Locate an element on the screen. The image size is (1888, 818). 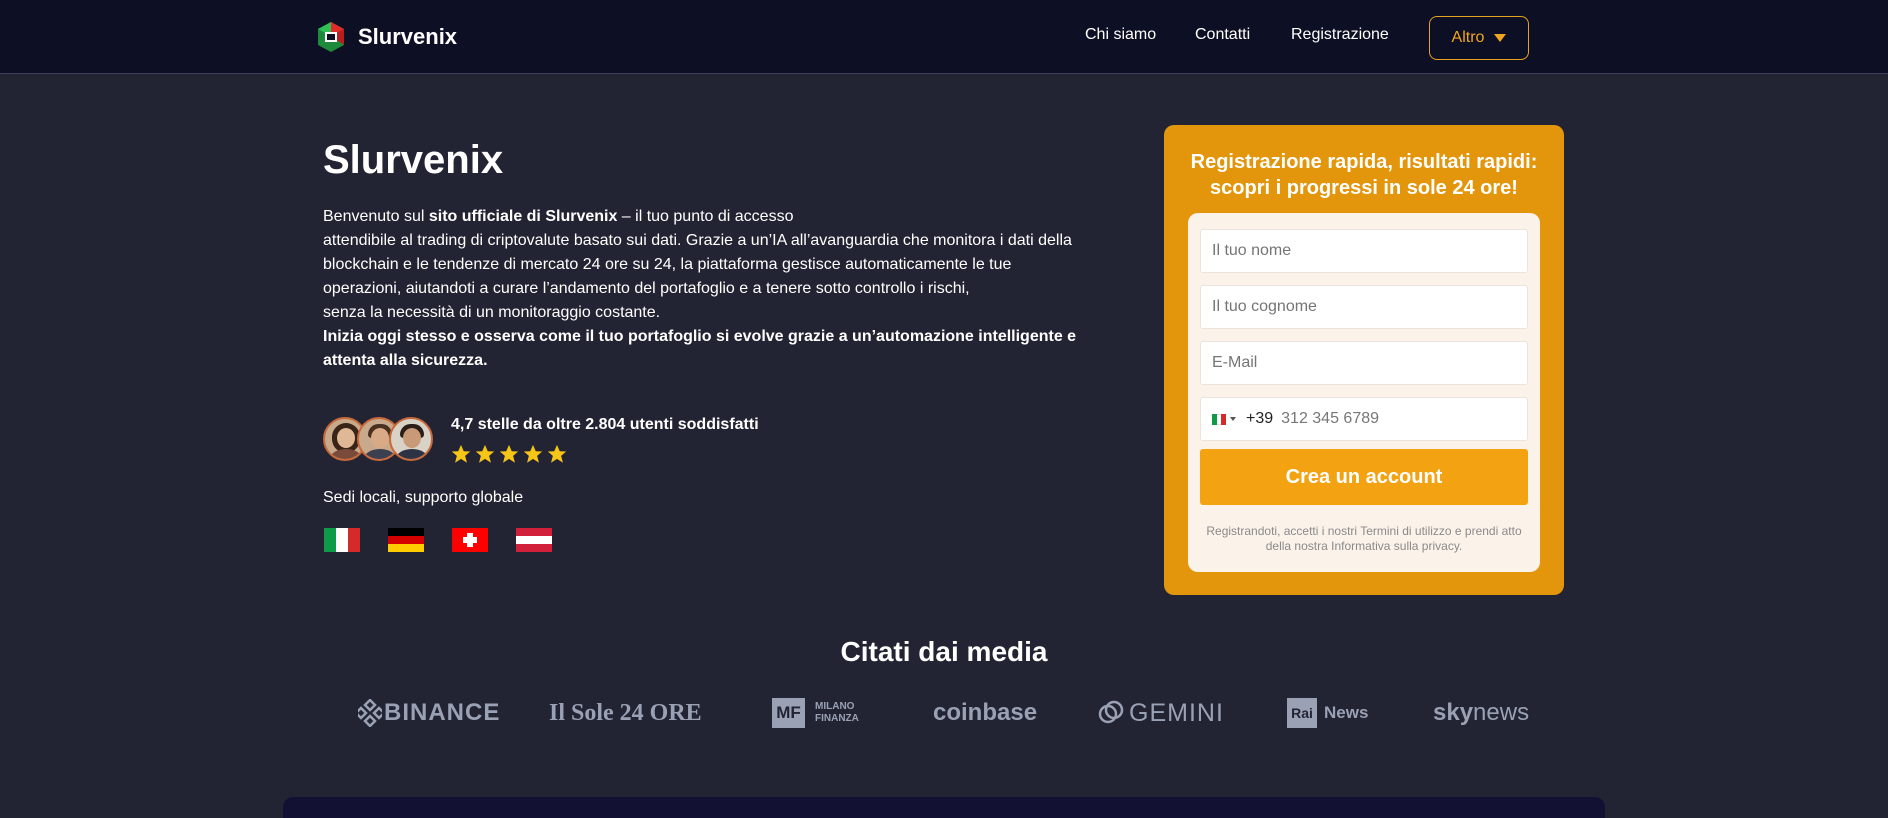
user-avatars is located at coordinates (378, 440).